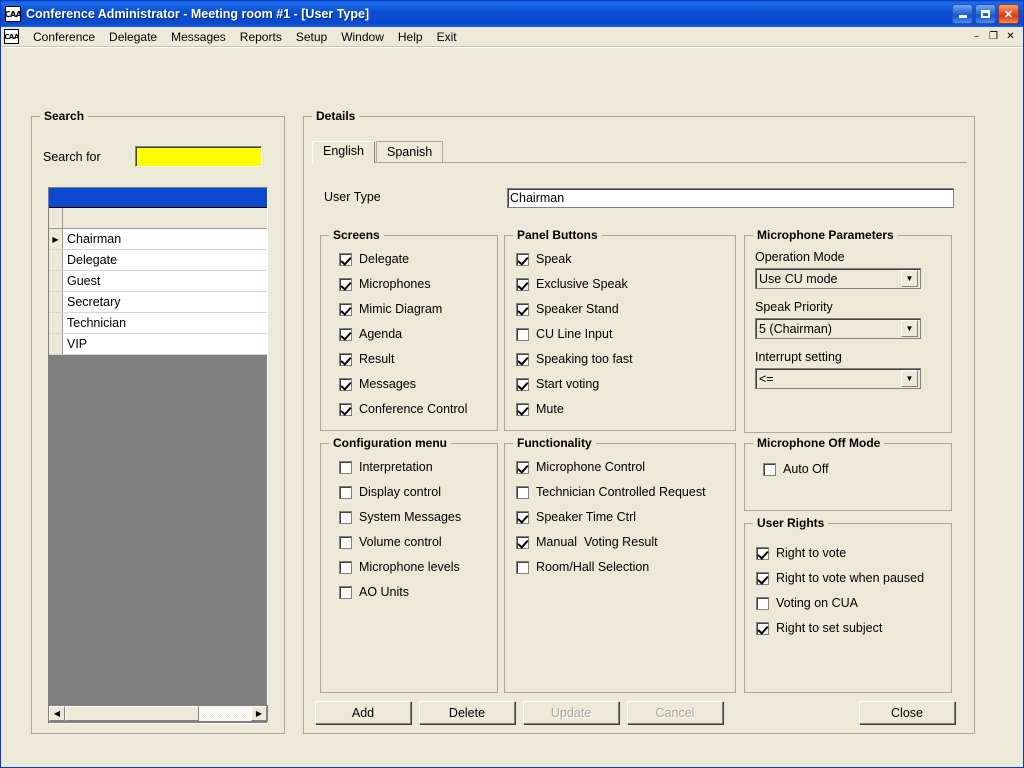 The width and height of the screenshot is (1024, 768). I want to click on close-button: Close, so click(907, 712).